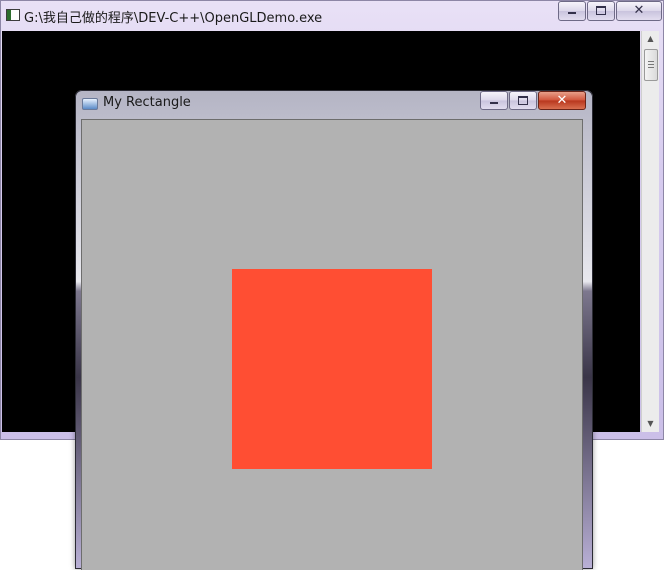 The image size is (664, 570). Describe the element at coordinates (90, 104) in the screenshot. I see `opengl-app-icon` at that location.